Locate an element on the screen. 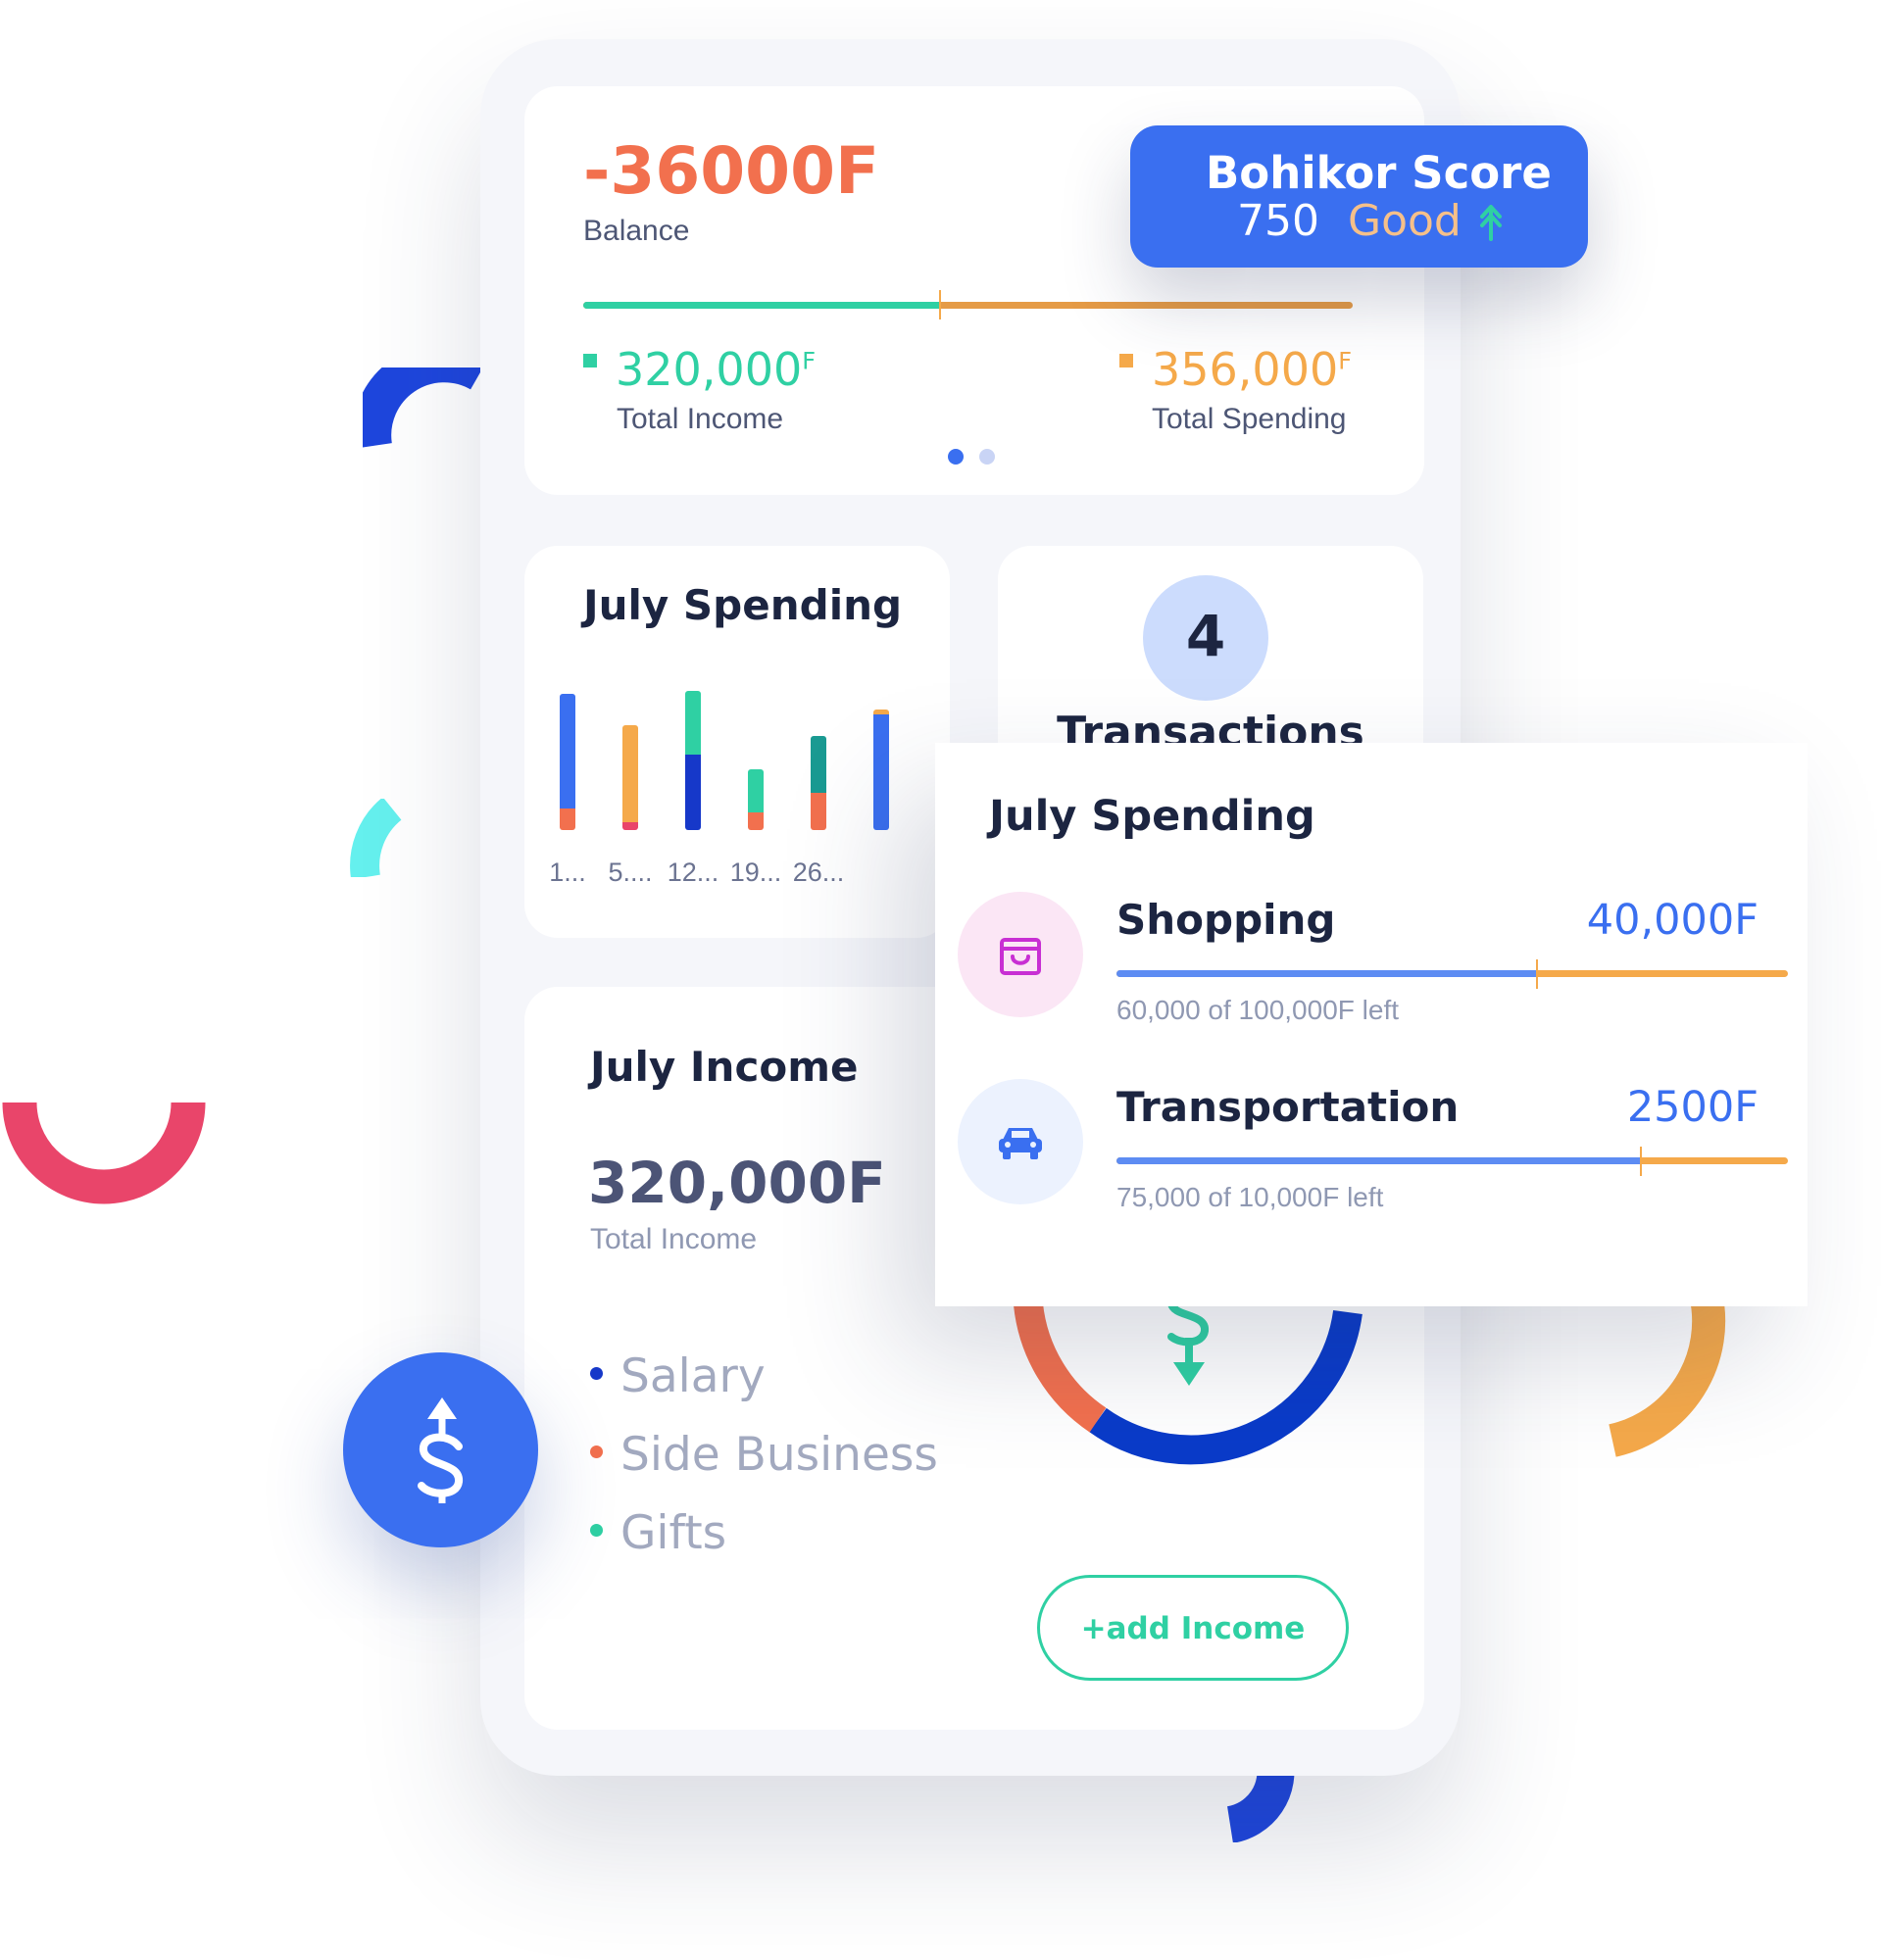 Image resolution: width=1883 pixels, height=1960 pixels. add-income-button-label: +add Income is located at coordinates (1193, 1628).